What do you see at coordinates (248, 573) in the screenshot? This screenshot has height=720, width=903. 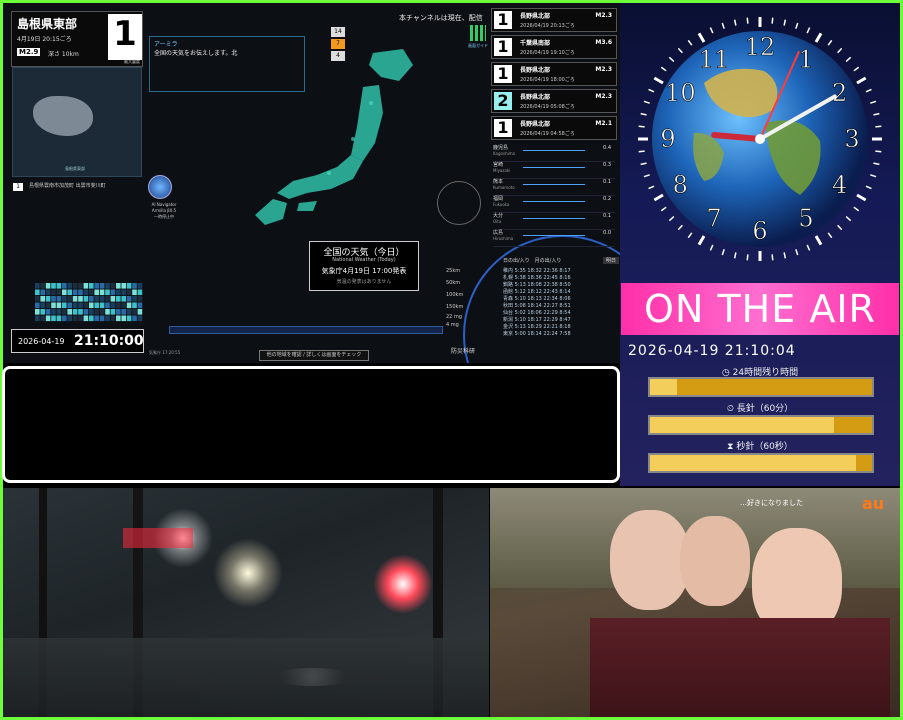 I see `street-light` at bounding box center [248, 573].